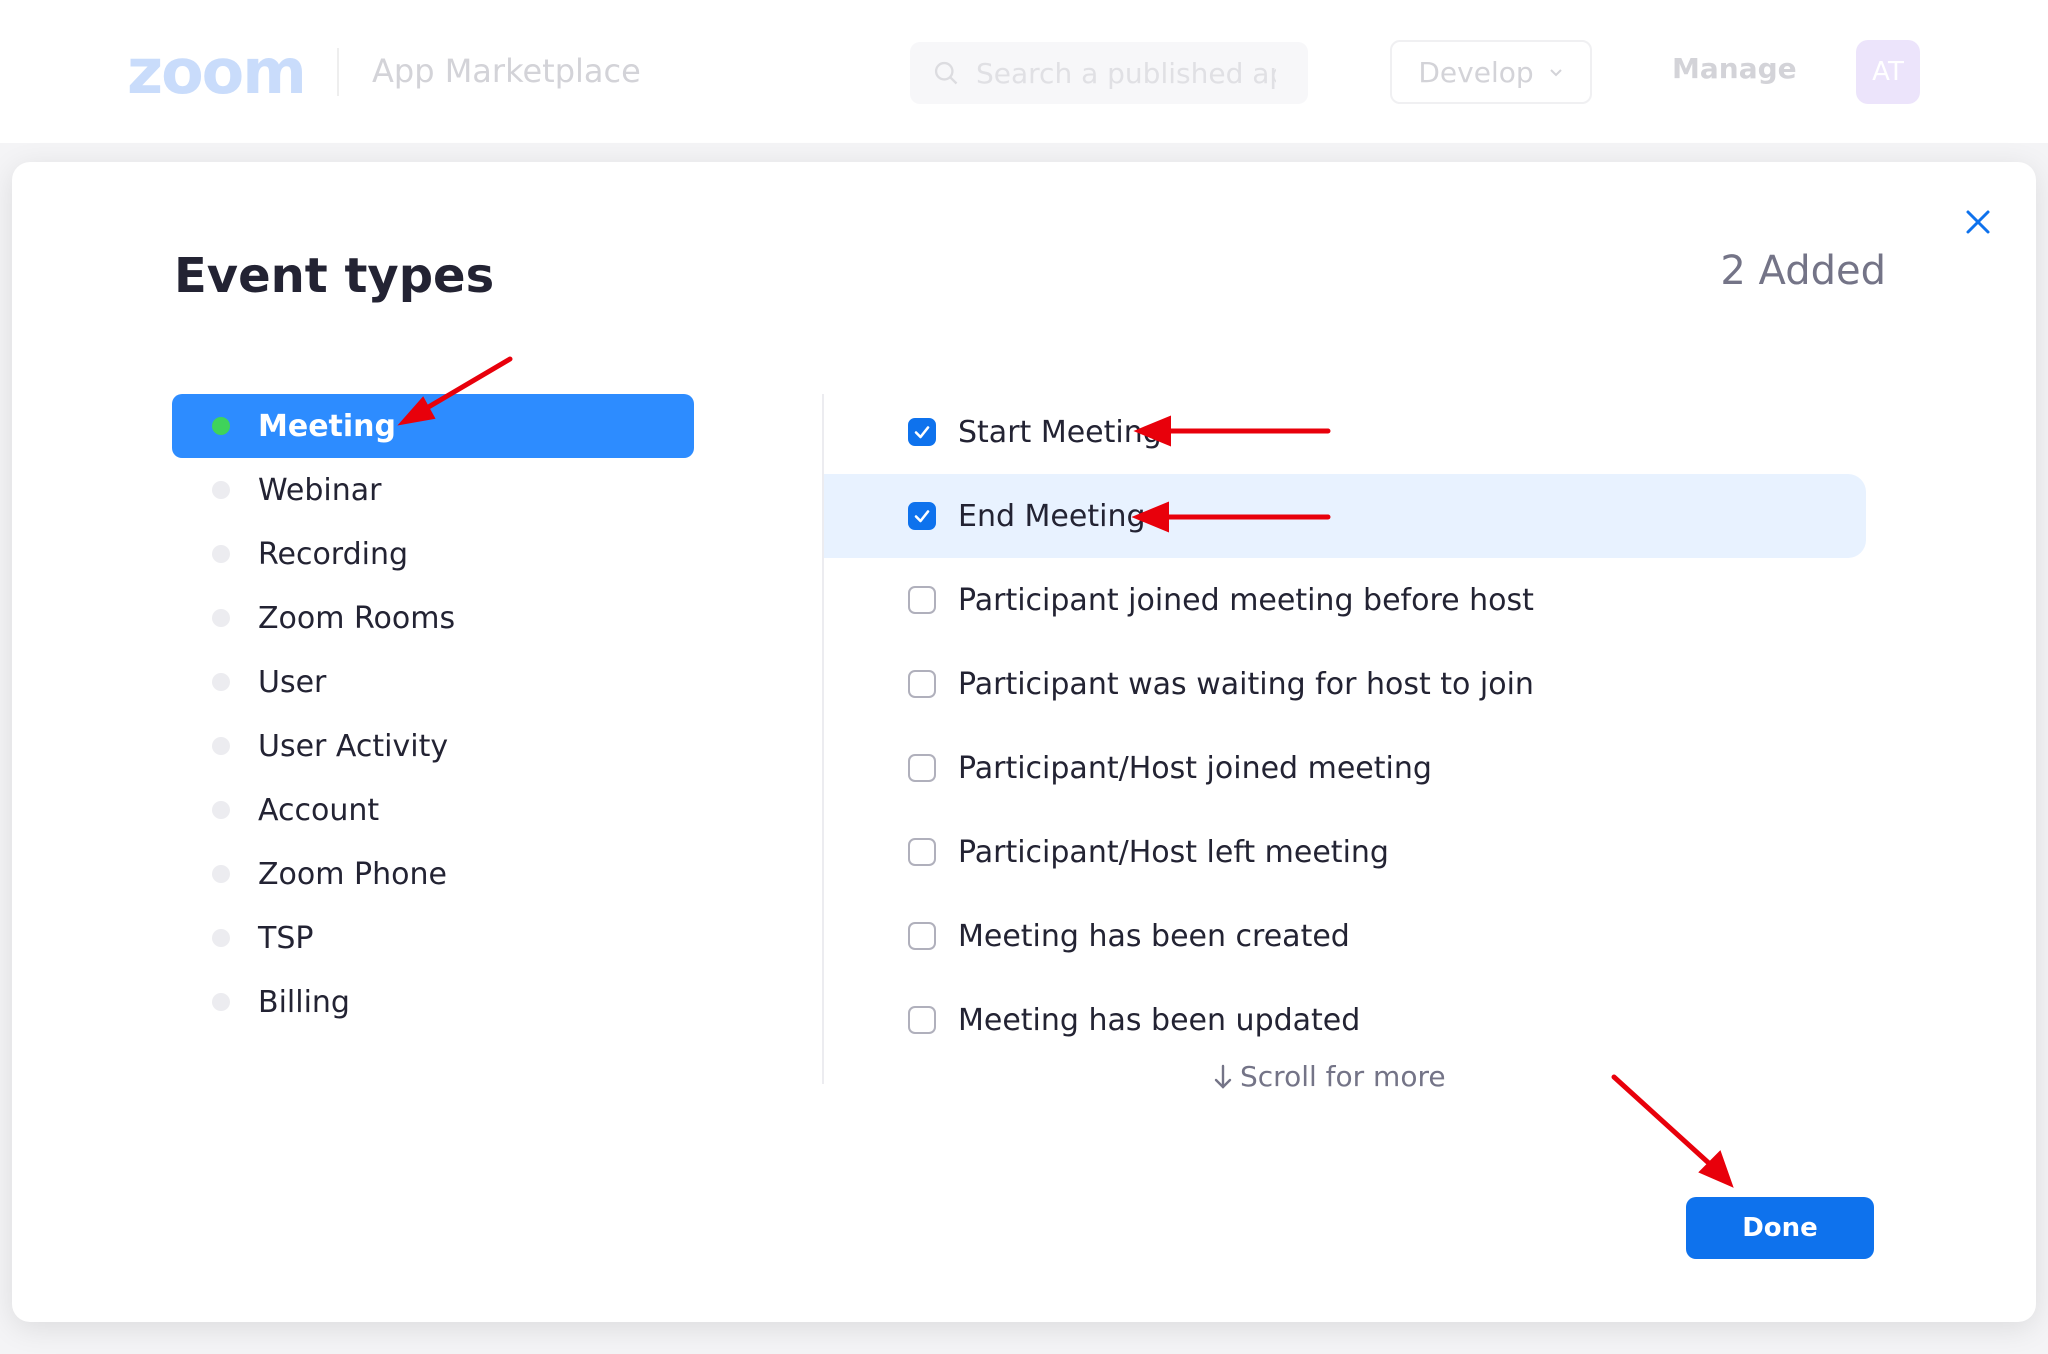  I want to click on scroll-for-more-hint: Scroll for more, so click(1329, 1076).